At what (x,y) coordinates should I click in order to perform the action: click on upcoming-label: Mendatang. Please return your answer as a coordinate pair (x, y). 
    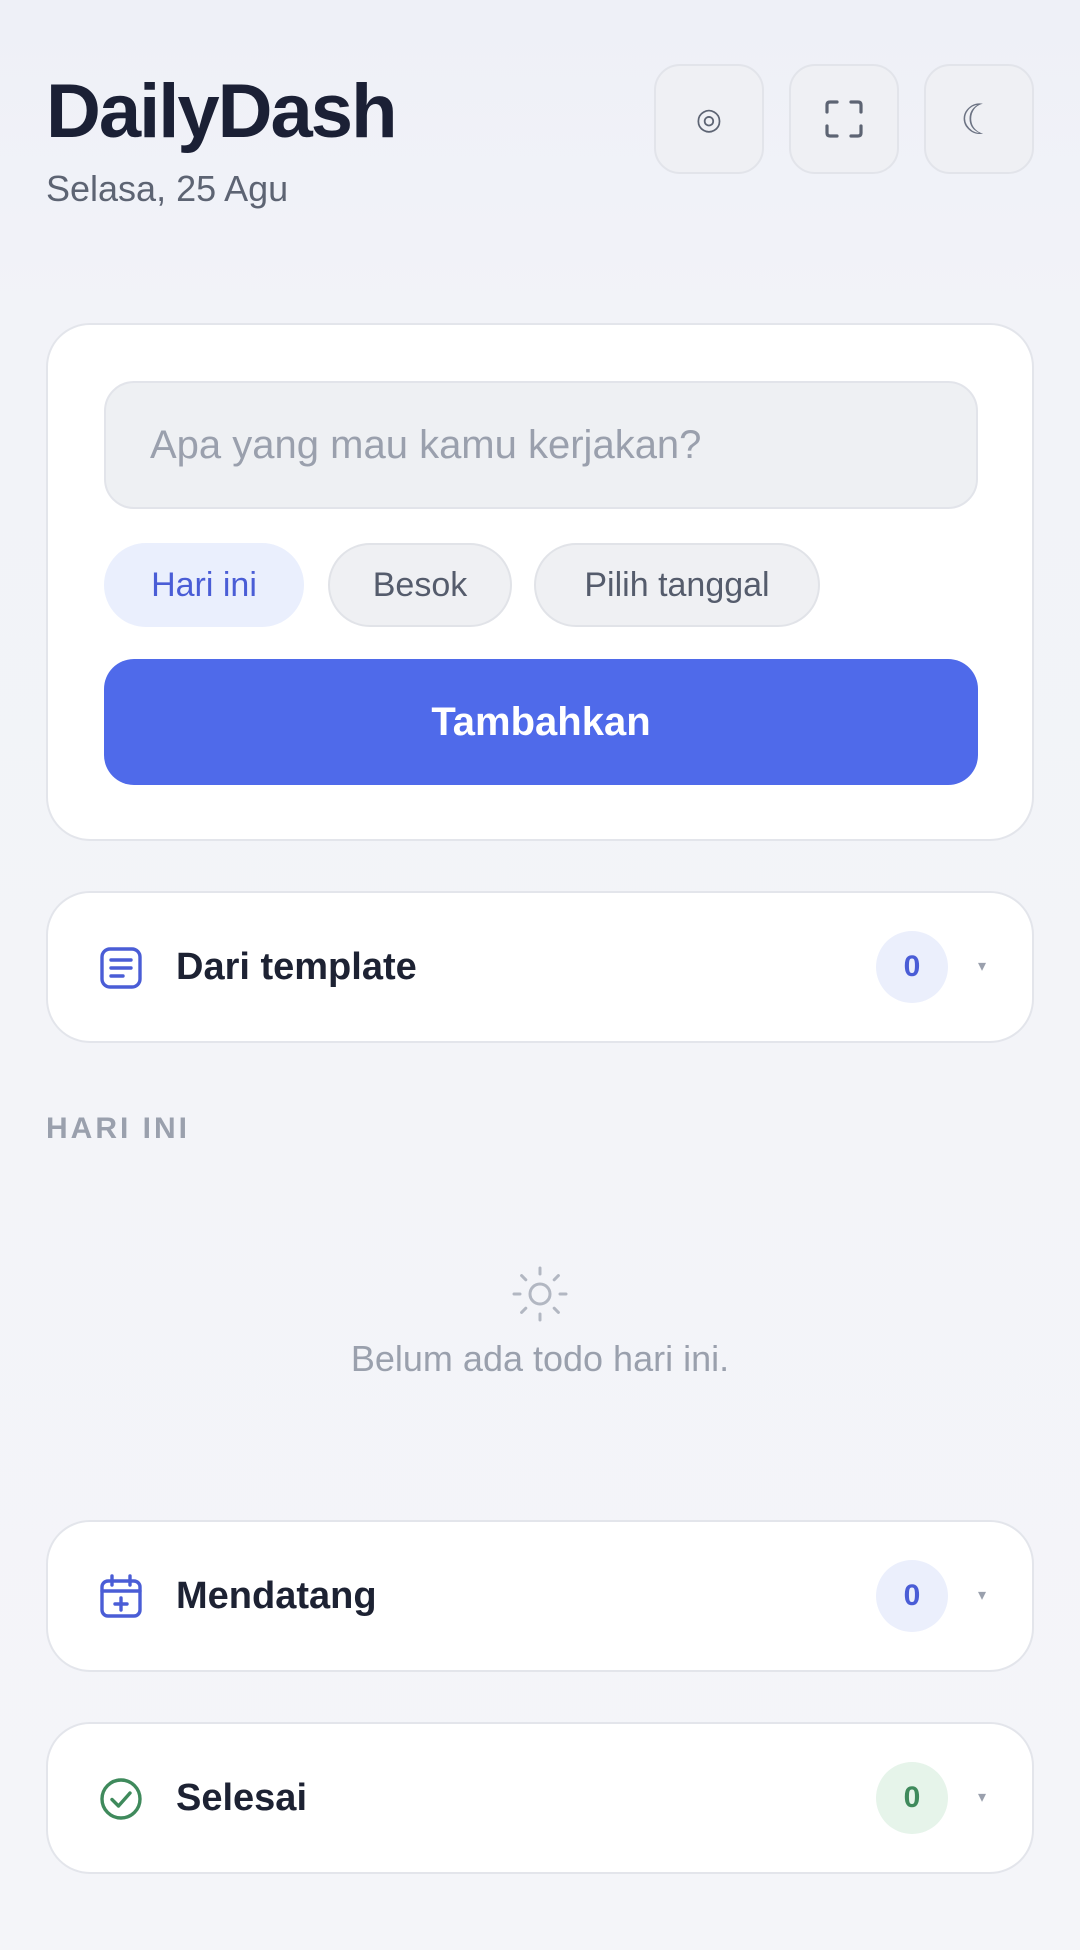
    Looking at the image, I should click on (276, 1596).